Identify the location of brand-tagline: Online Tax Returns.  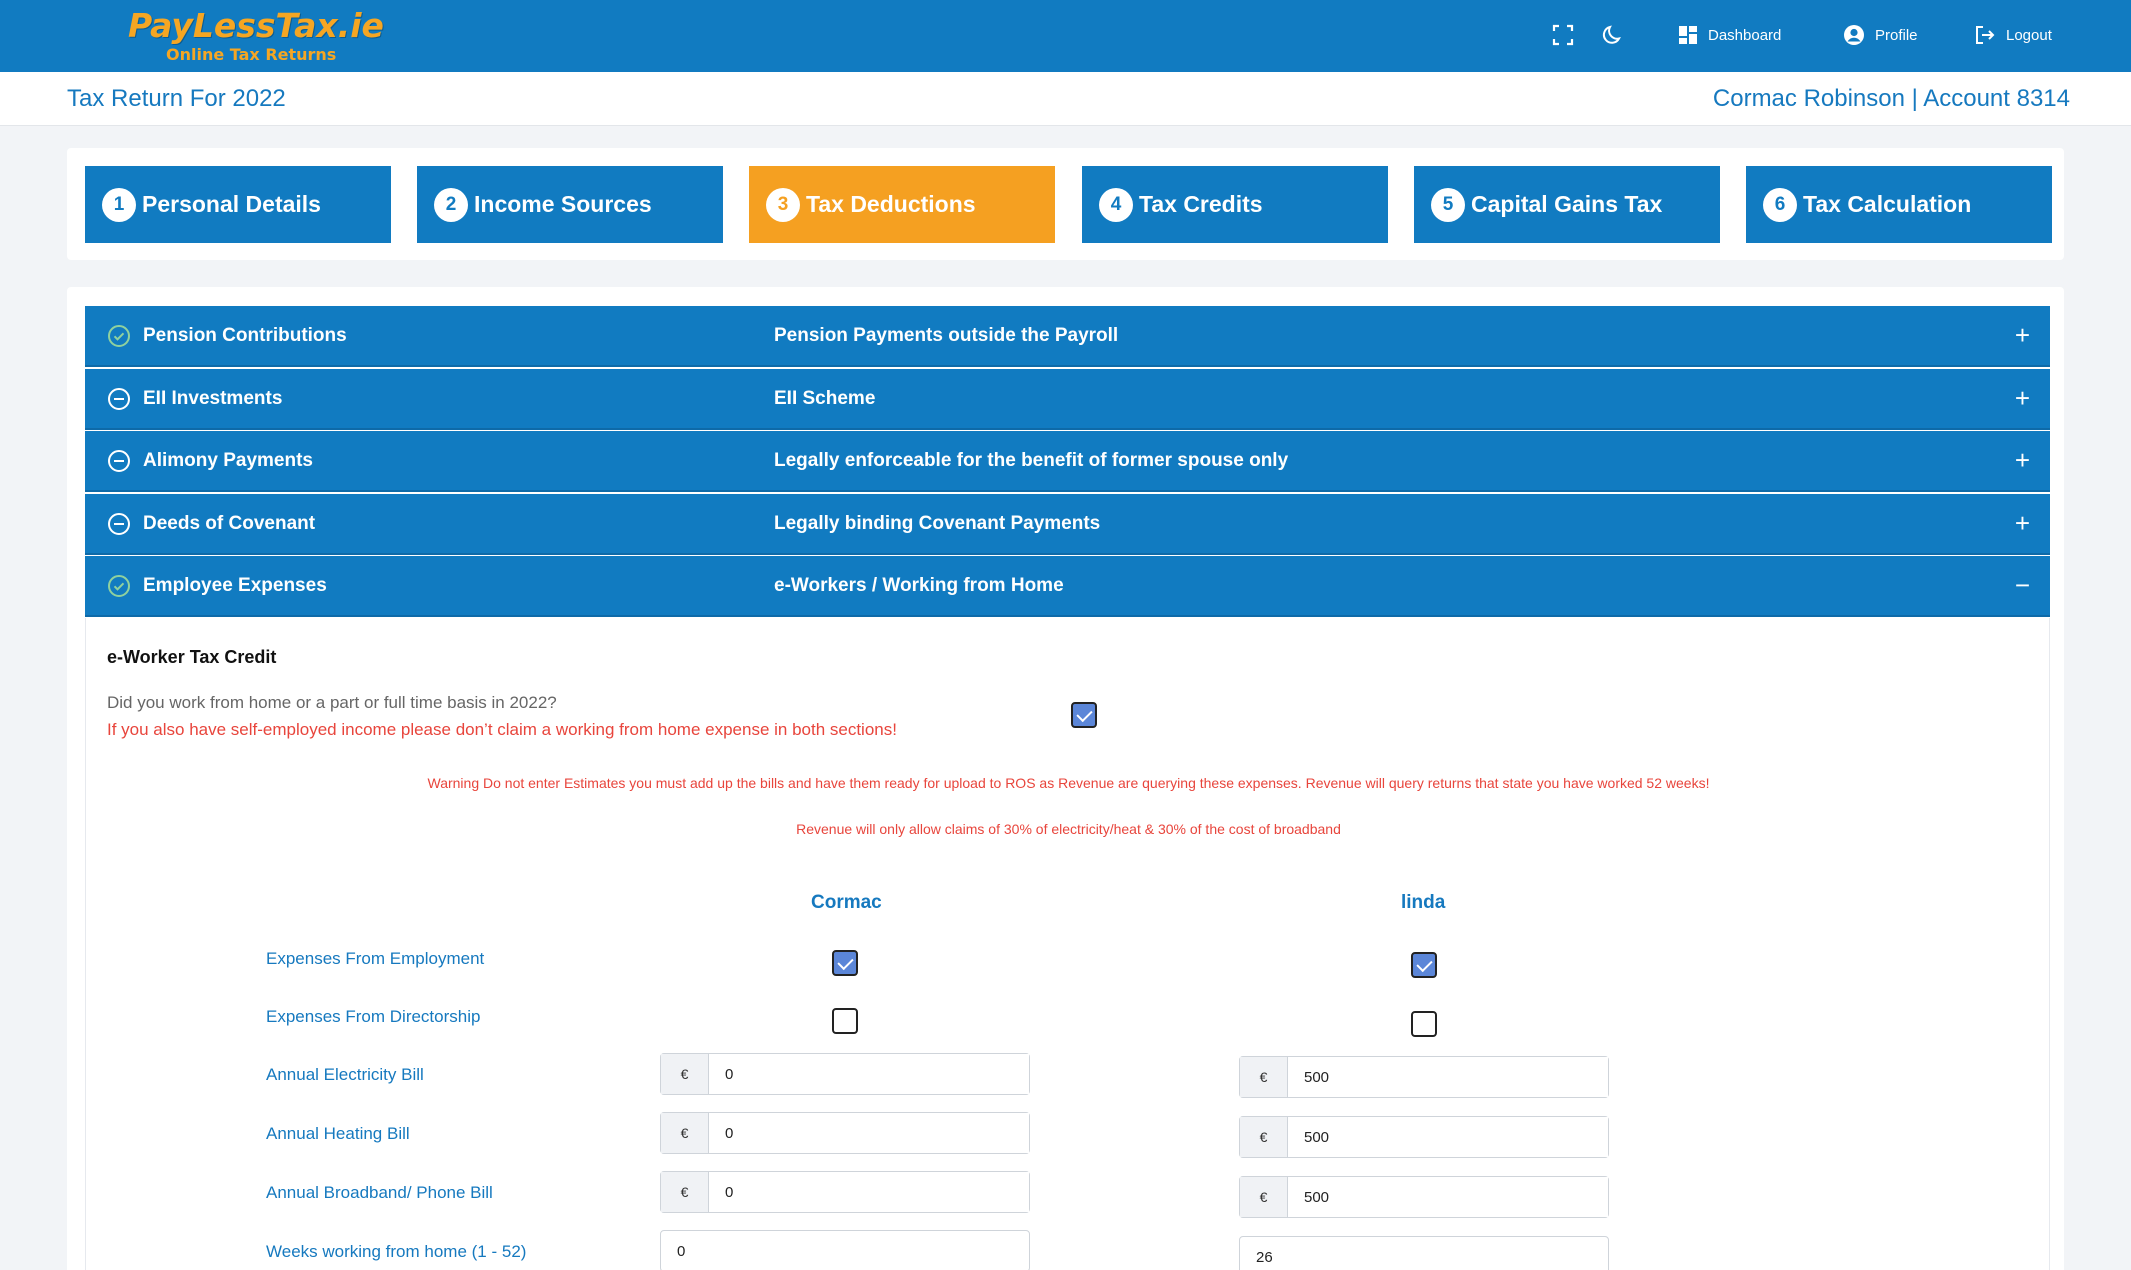
(251, 54).